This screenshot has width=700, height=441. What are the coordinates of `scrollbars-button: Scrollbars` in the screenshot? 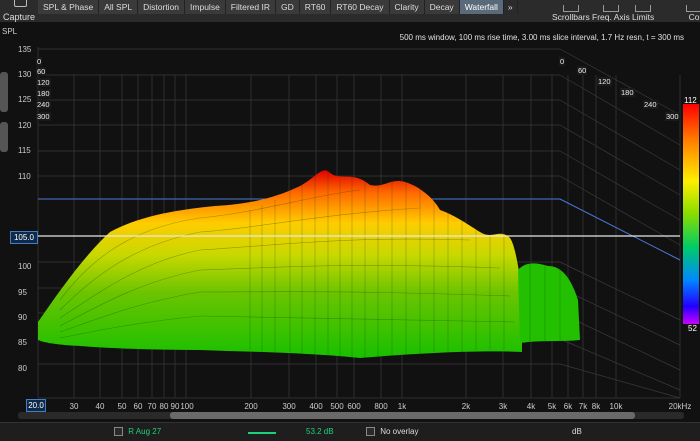 It's located at (571, 11).